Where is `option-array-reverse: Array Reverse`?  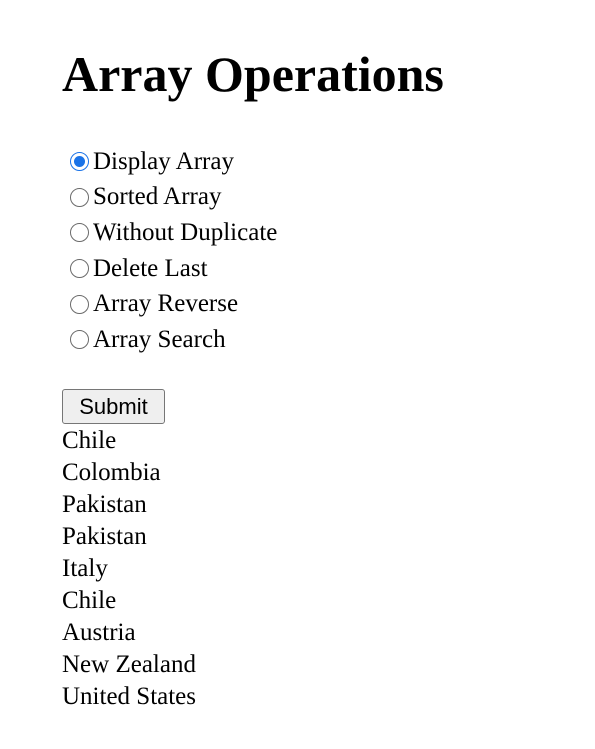
option-array-reverse: Array Reverse is located at coordinates (173, 304).